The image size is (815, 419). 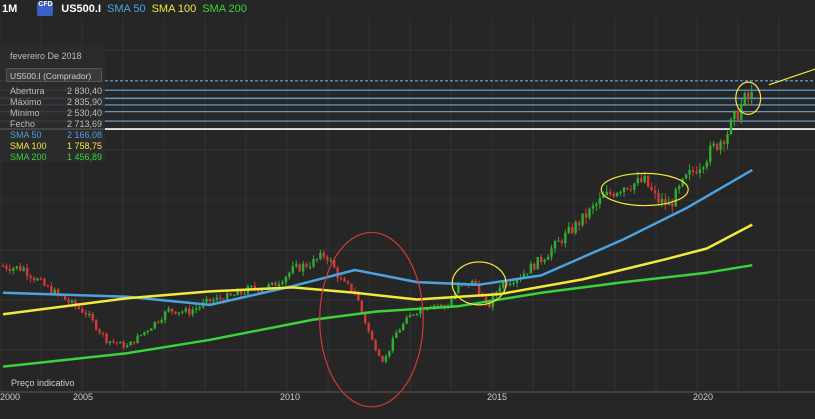 What do you see at coordinates (46, 56) in the screenshot?
I see `info-date: fevereiro De 2018` at bounding box center [46, 56].